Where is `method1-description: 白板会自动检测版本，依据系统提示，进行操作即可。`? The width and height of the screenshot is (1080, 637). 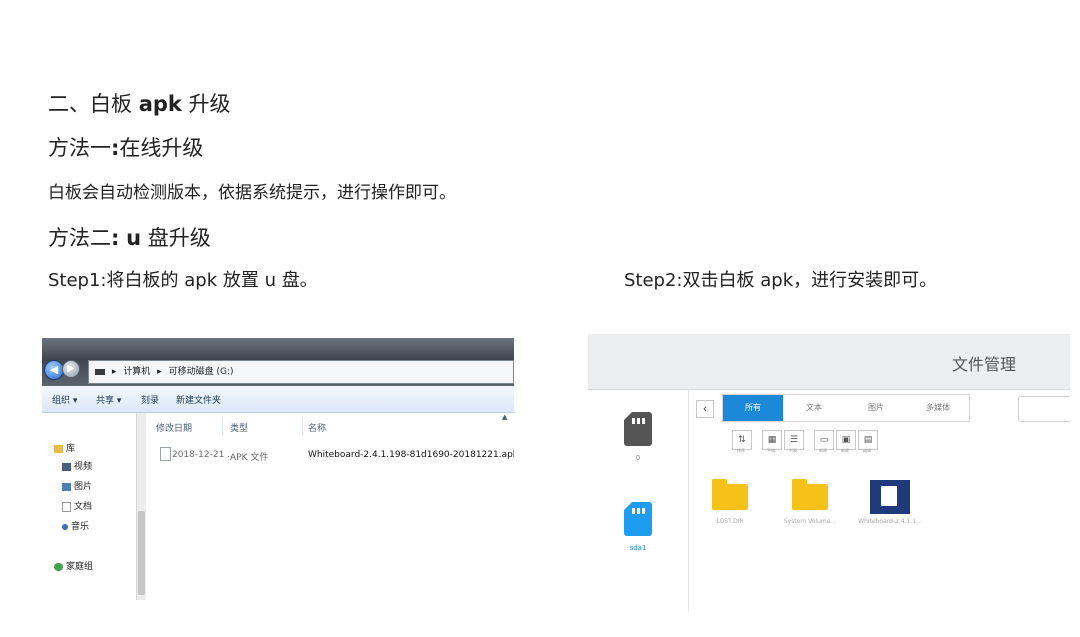
method1-description: 白板会自动检测版本，依据系统提示，进行操作即可。 is located at coordinates (252, 193).